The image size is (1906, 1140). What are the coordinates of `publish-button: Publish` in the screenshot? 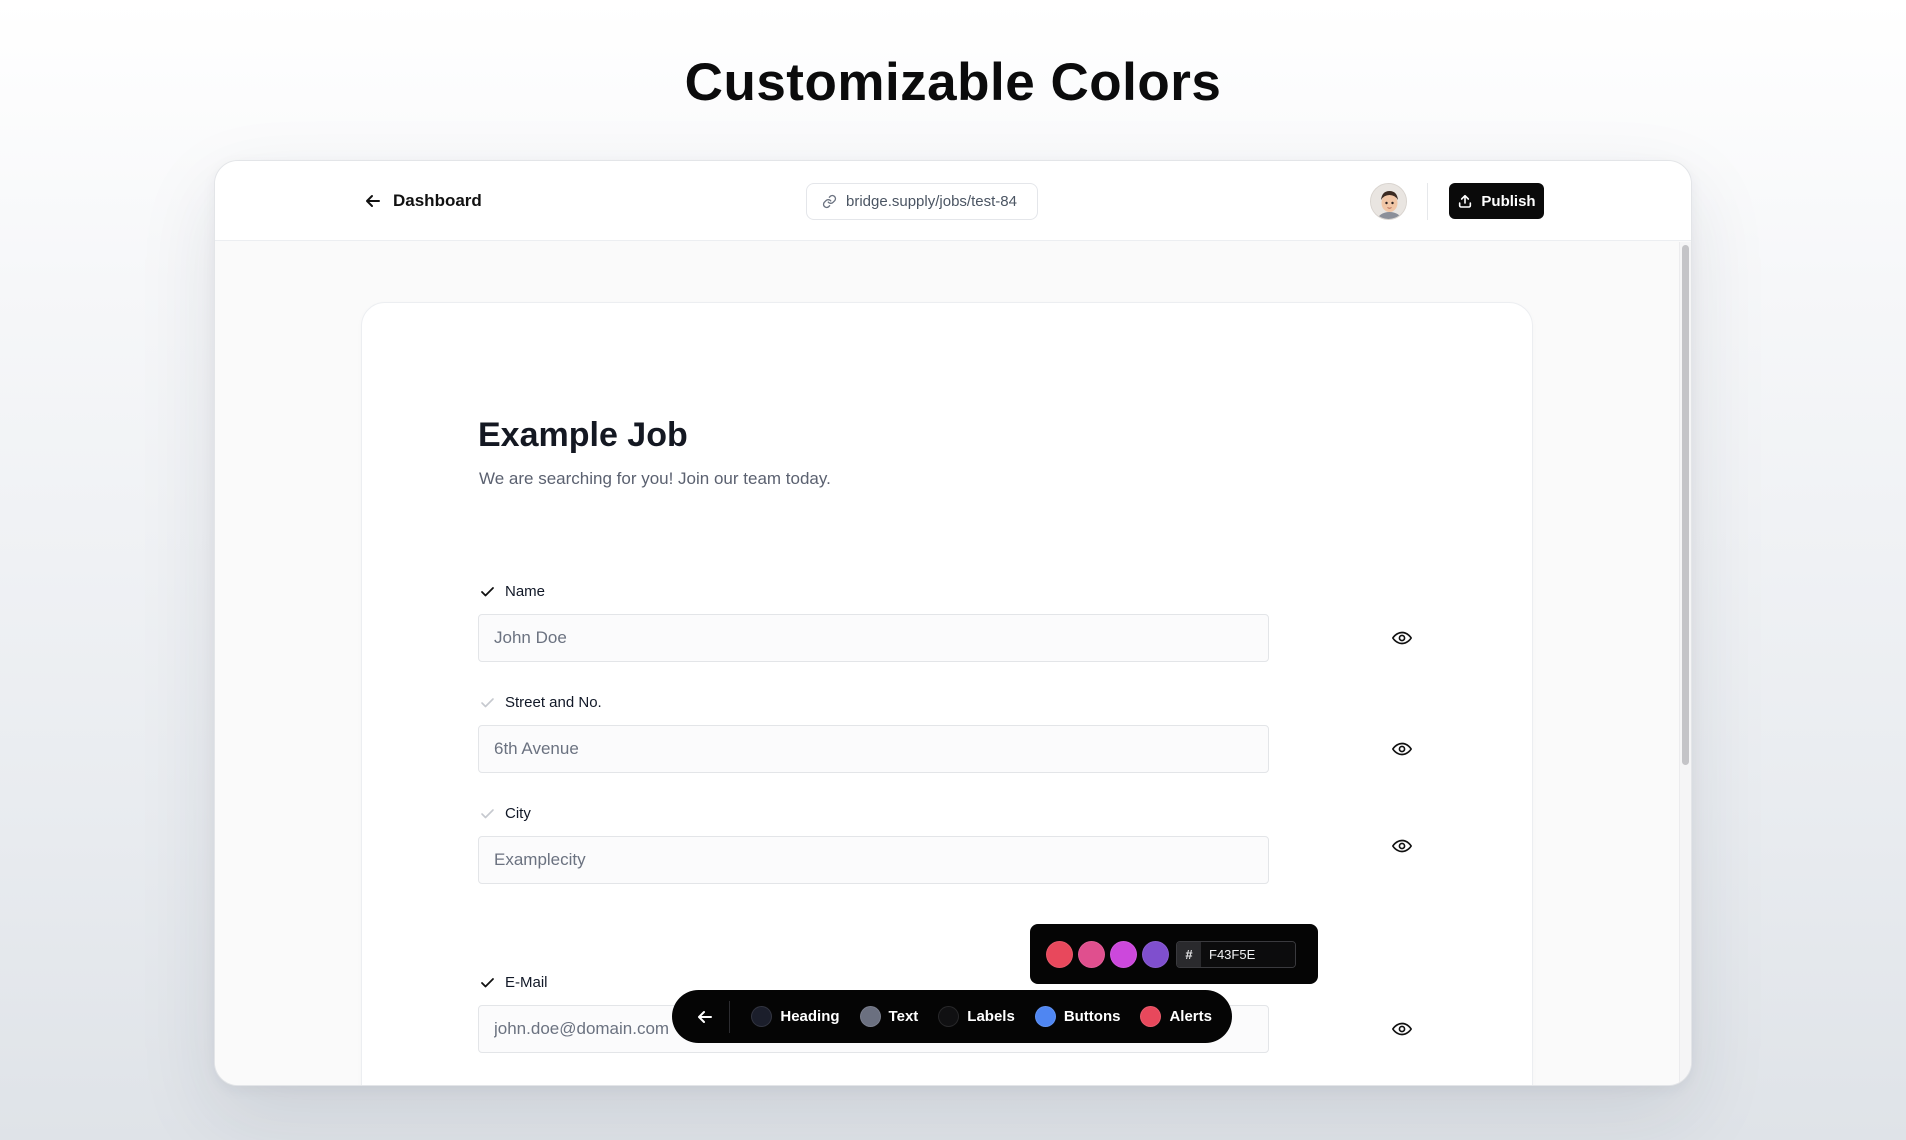 It's located at (1496, 201).